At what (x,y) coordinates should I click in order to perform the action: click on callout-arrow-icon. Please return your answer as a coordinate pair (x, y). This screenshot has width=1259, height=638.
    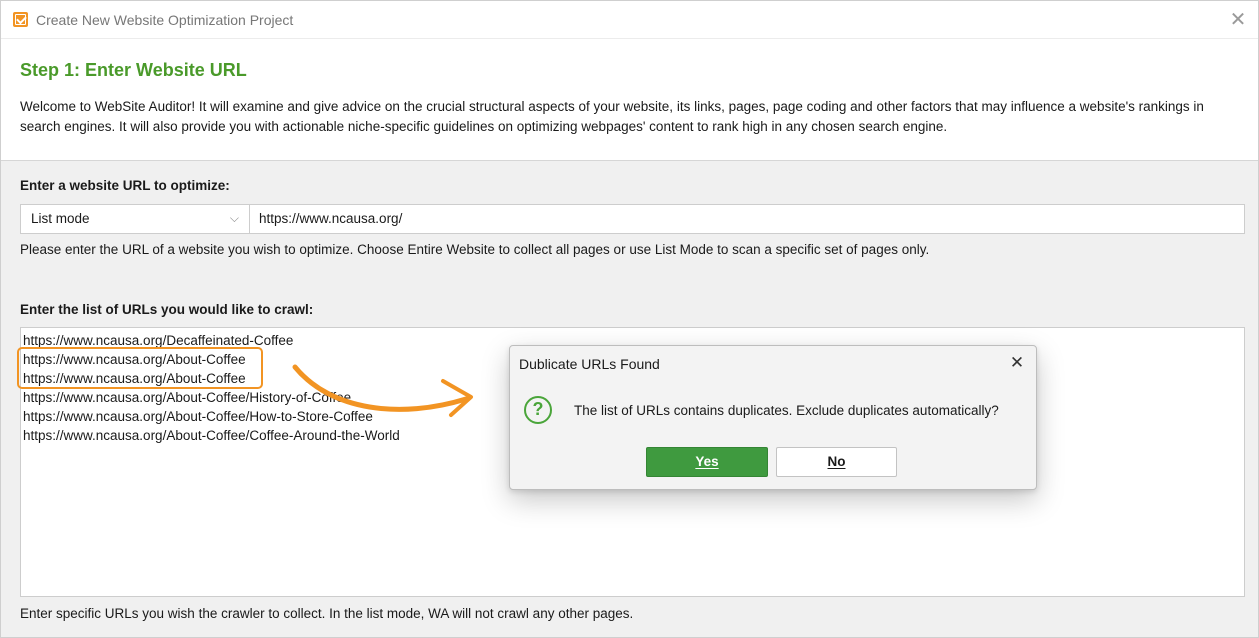
    Looking at the image, I should click on (382, 390).